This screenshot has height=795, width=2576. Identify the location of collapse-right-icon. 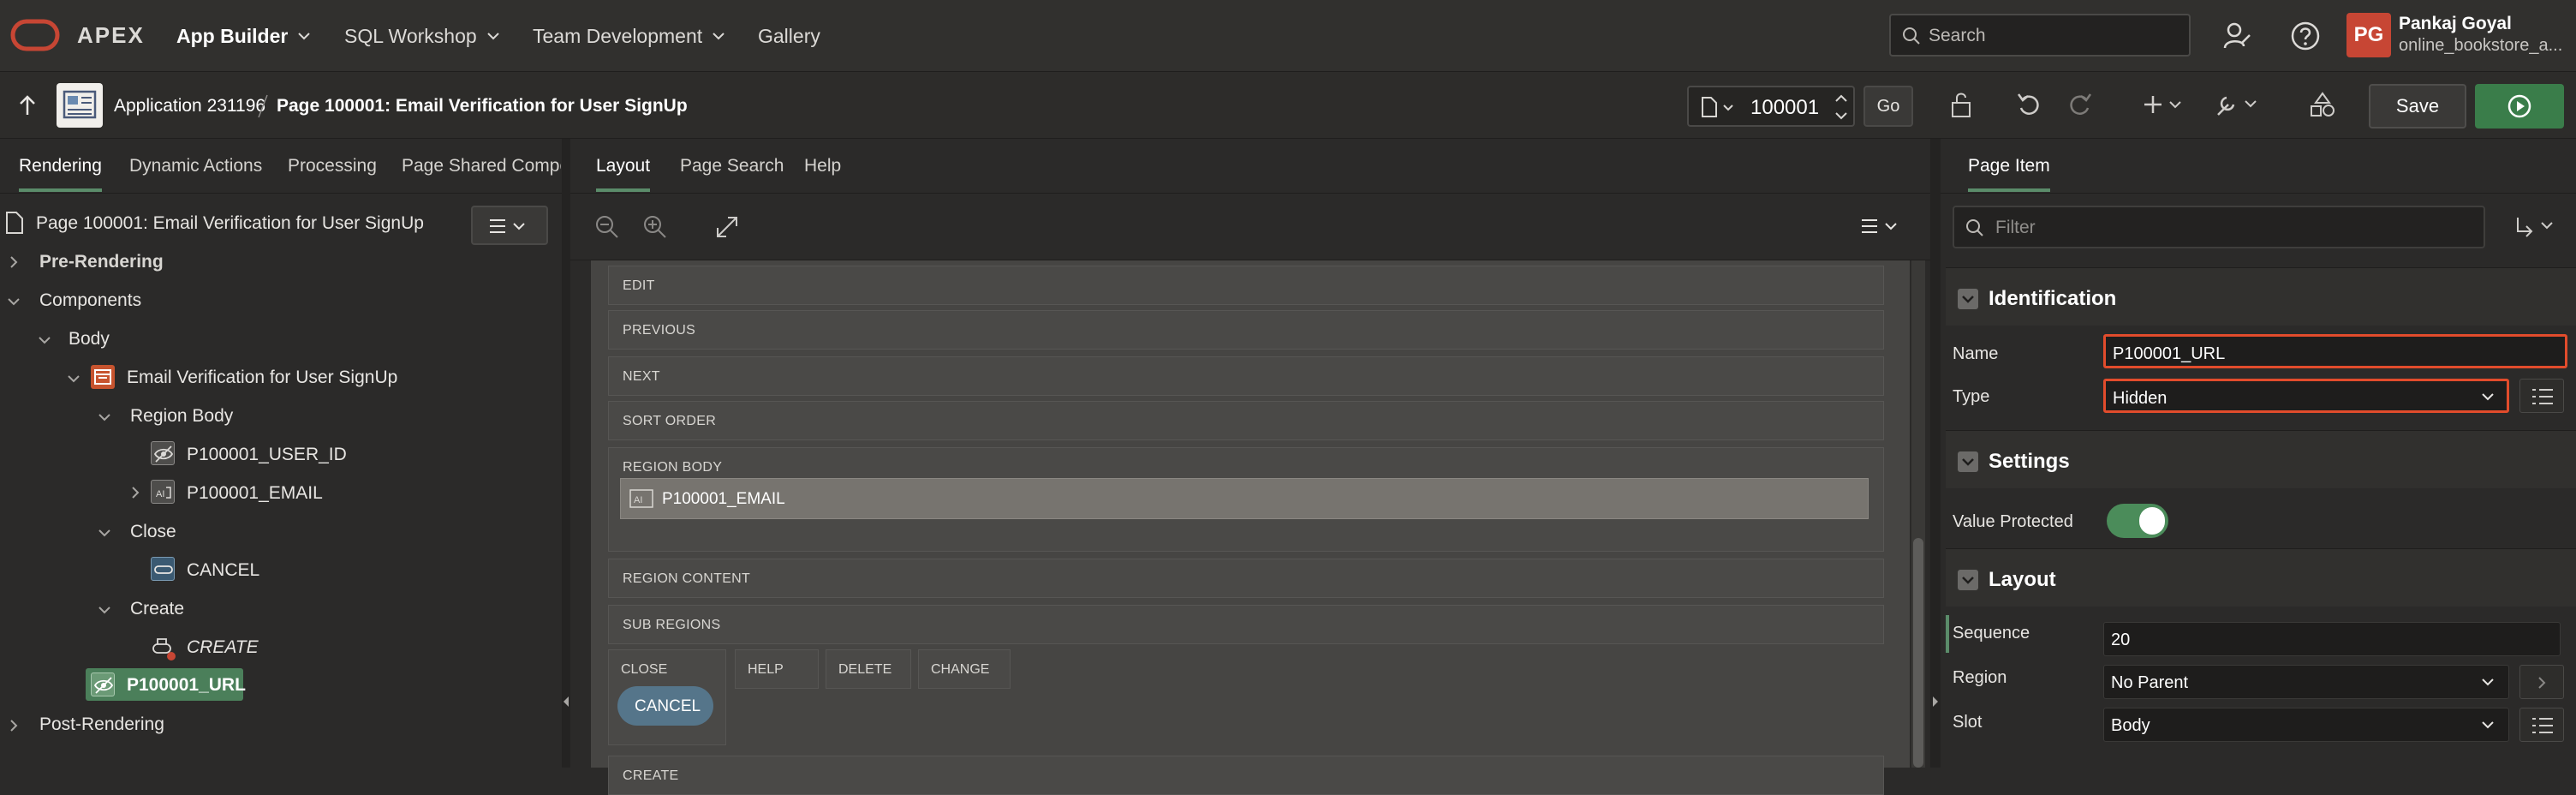
(1935, 702).